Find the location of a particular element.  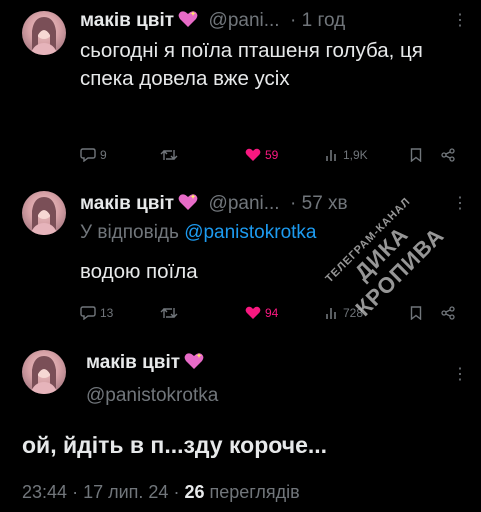

tweet-header: маків цвіт @pani... · 1 год is located at coordinates (212, 21).